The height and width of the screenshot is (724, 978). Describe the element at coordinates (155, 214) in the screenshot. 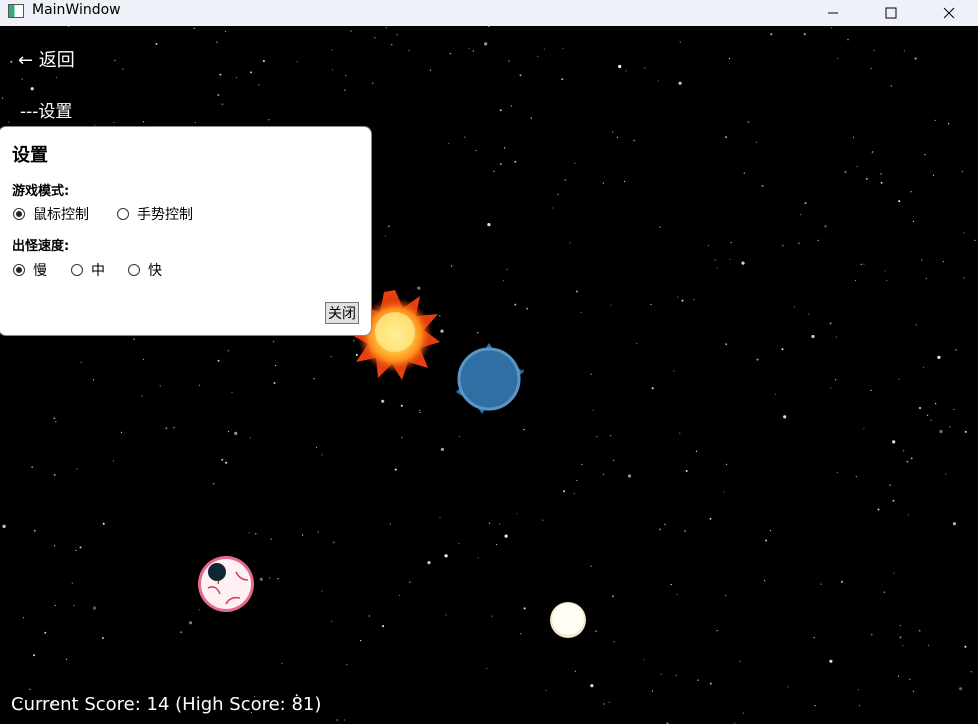

I see `mode-option-gesture: 手势控制` at that location.